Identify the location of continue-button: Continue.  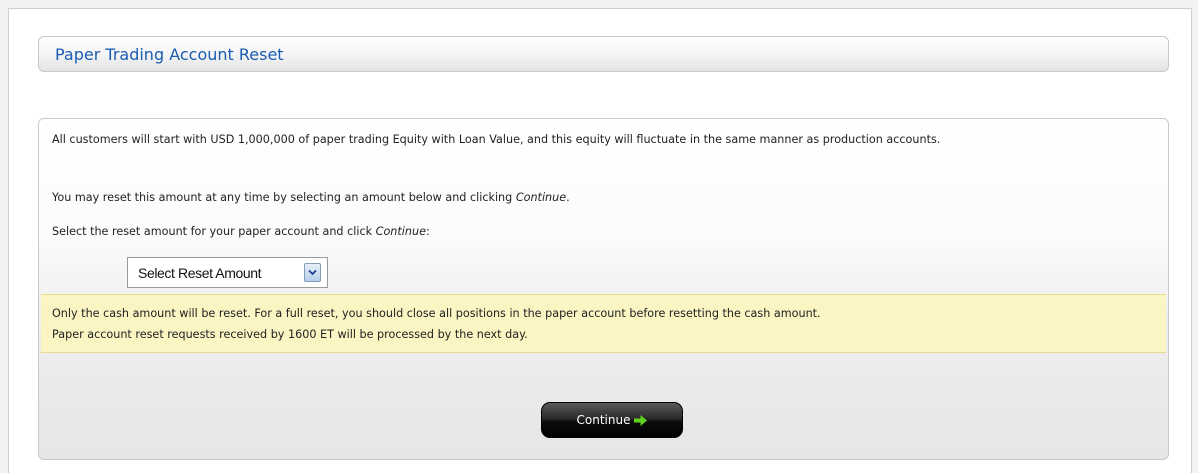
(612, 420).